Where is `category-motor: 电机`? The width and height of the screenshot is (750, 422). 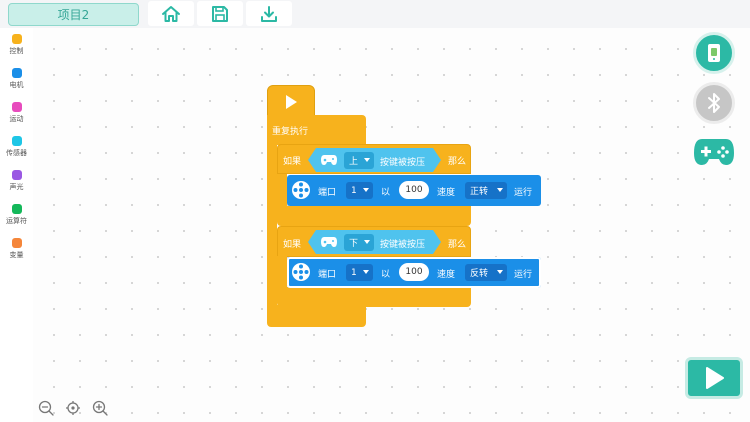 category-motor: 电机 is located at coordinates (16, 79).